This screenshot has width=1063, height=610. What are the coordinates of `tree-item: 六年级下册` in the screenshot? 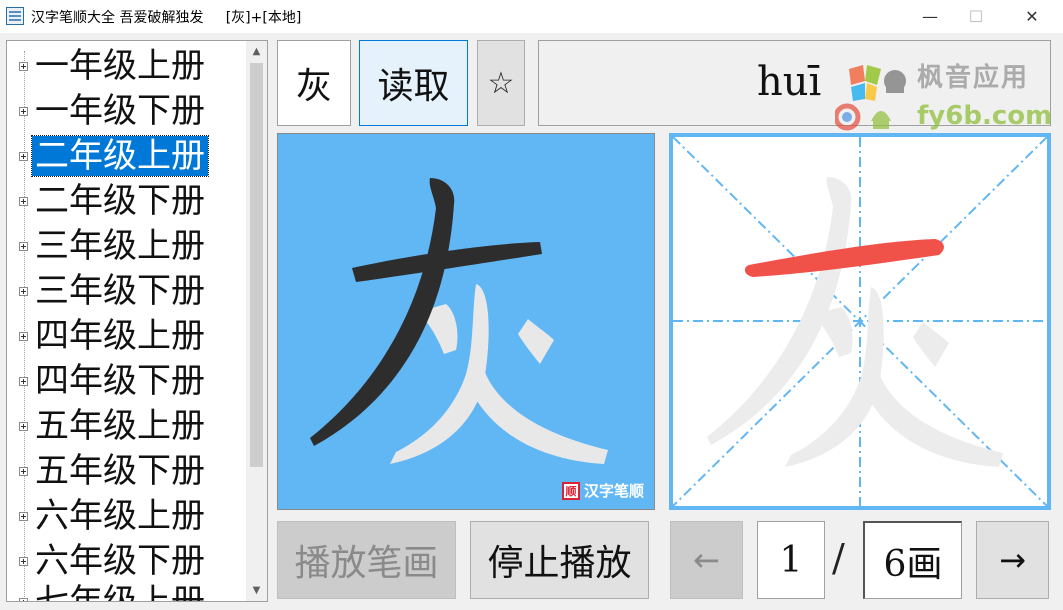 It's located at (113, 561).